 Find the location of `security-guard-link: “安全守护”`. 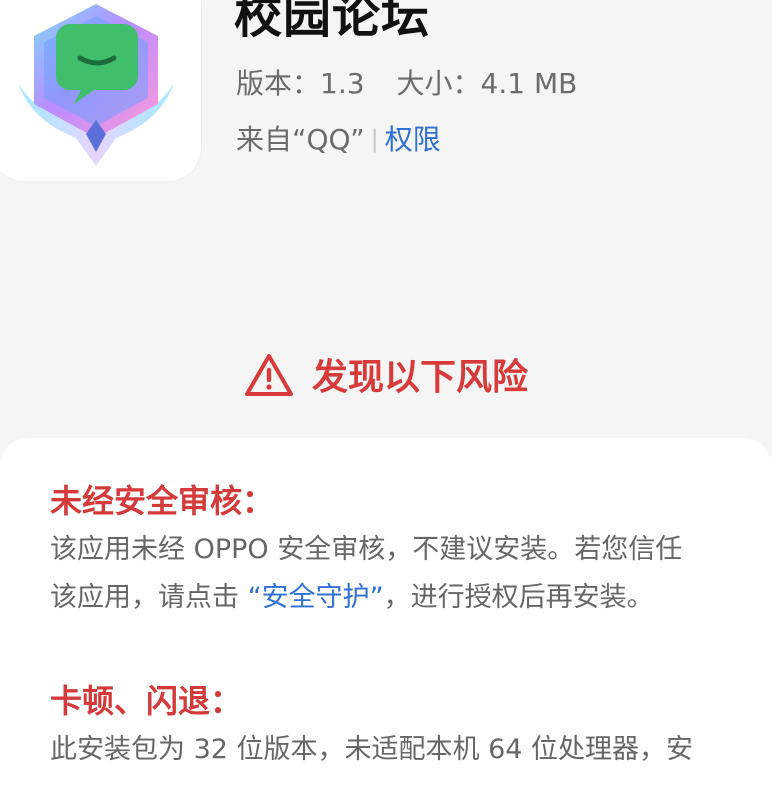

security-guard-link: “安全守护” is located at coordinates (316, 597).